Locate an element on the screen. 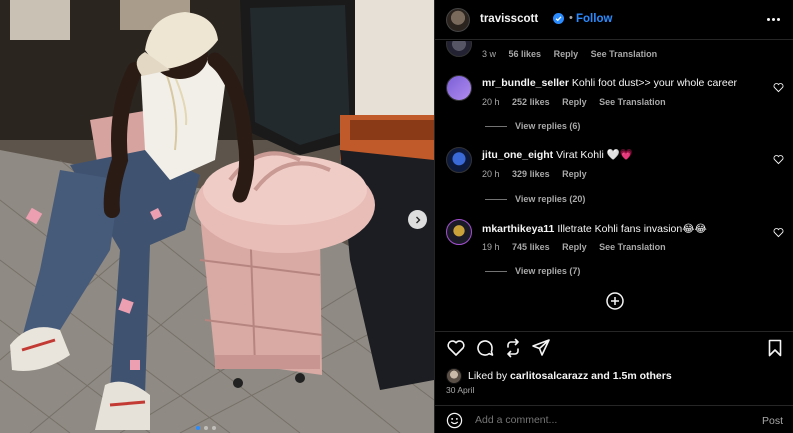  comment-username: jitu_one_eight is located at coordinates (517, 155).